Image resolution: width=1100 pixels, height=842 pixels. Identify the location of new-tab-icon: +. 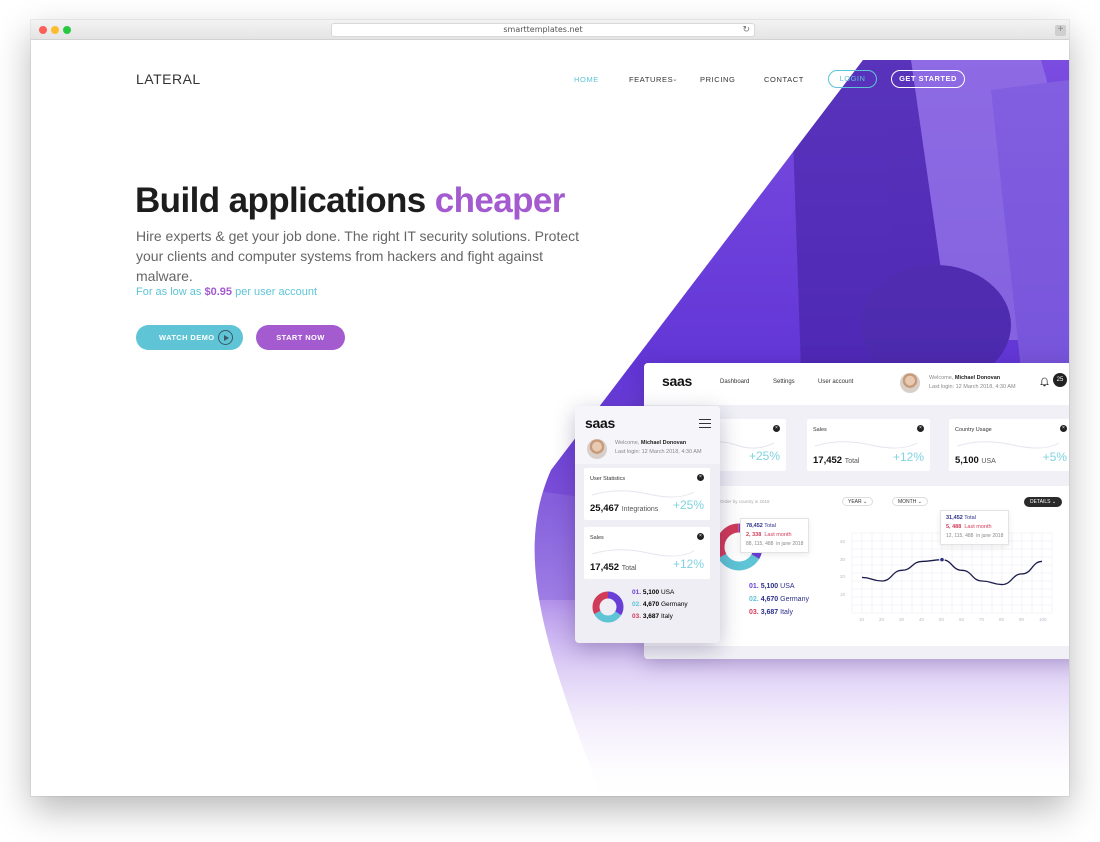
(1060, 30).